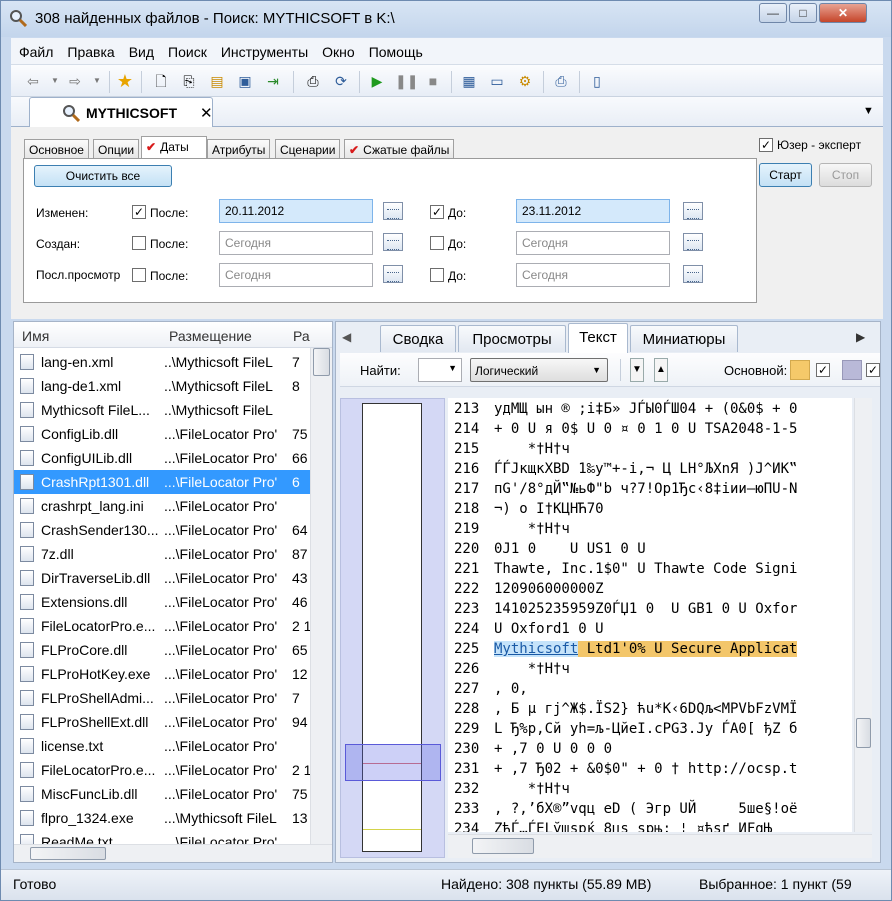  I want to click on close-button: ✕, so click(843, 13).